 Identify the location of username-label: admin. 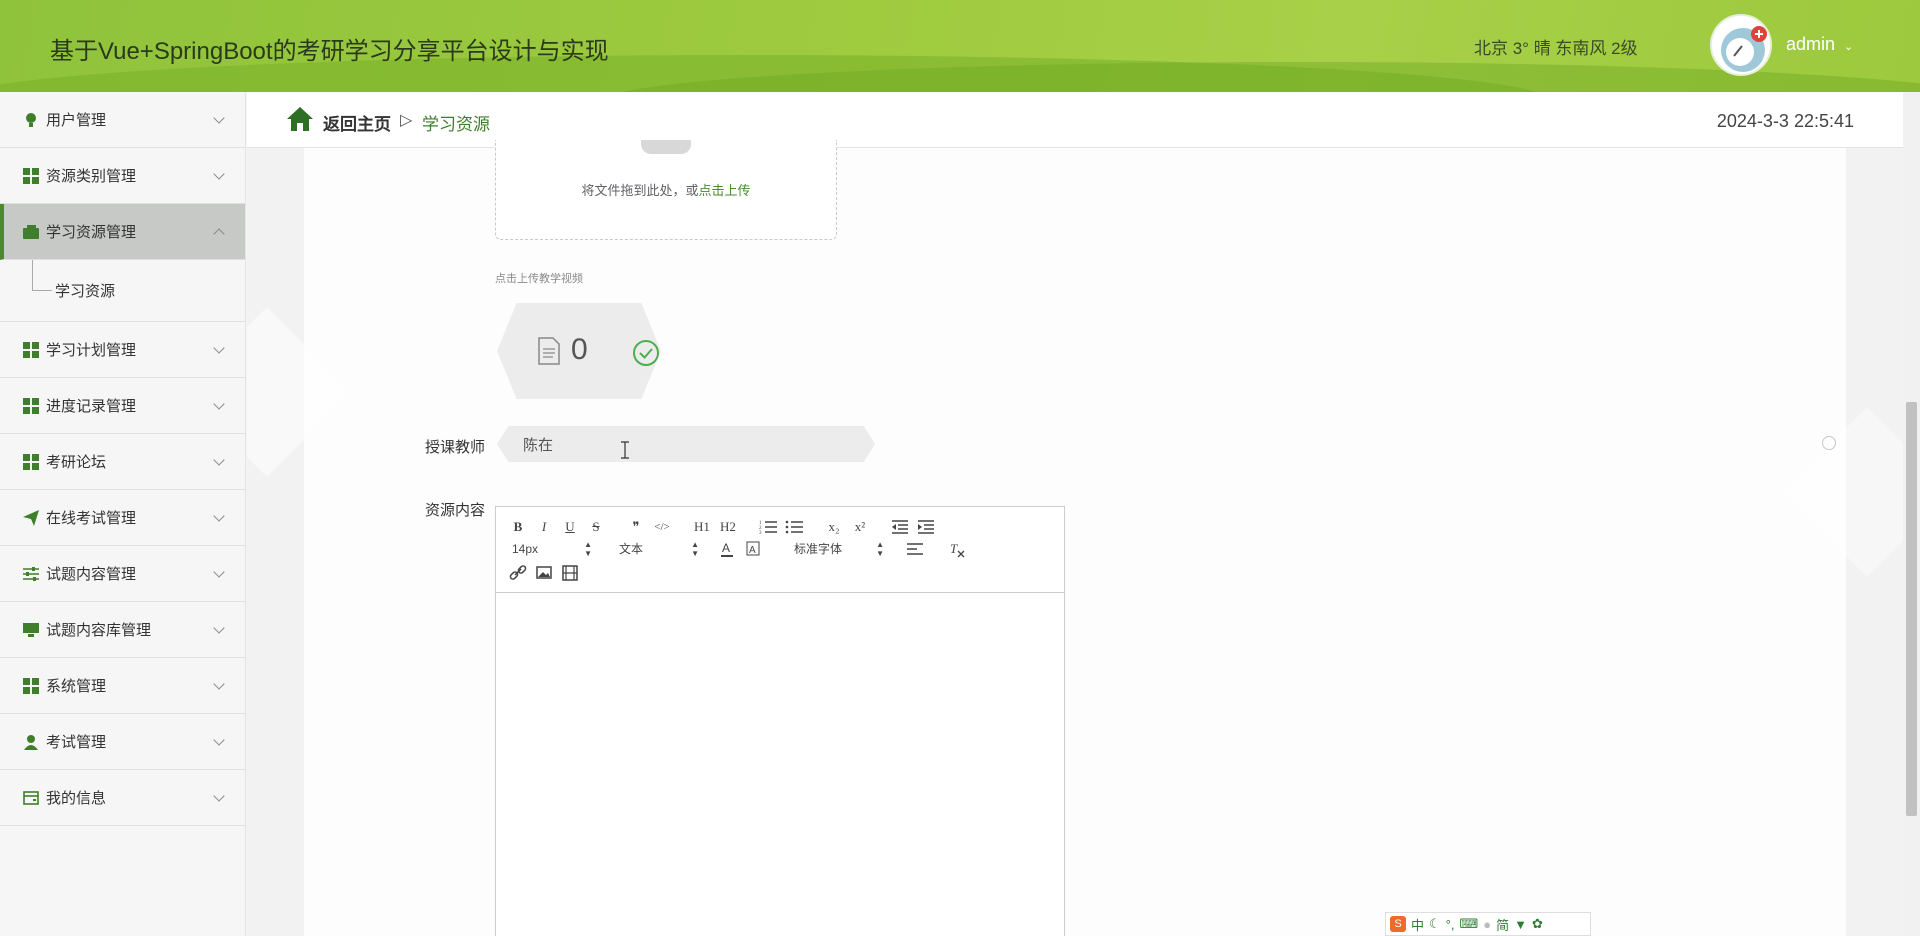
(1811, 44).